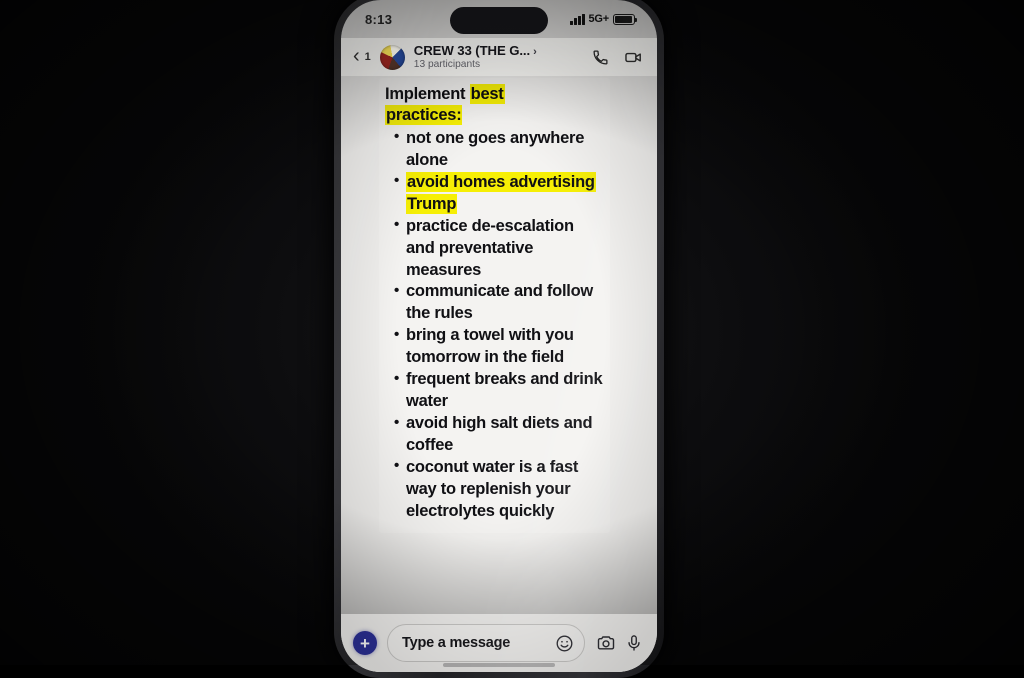 The width and height of the screenshot is (1024, 678). What do you see at coordinates (356, 56) in the screenshot?
I see `chevron-left-icon: ‹` at bounding box center [356, 56].